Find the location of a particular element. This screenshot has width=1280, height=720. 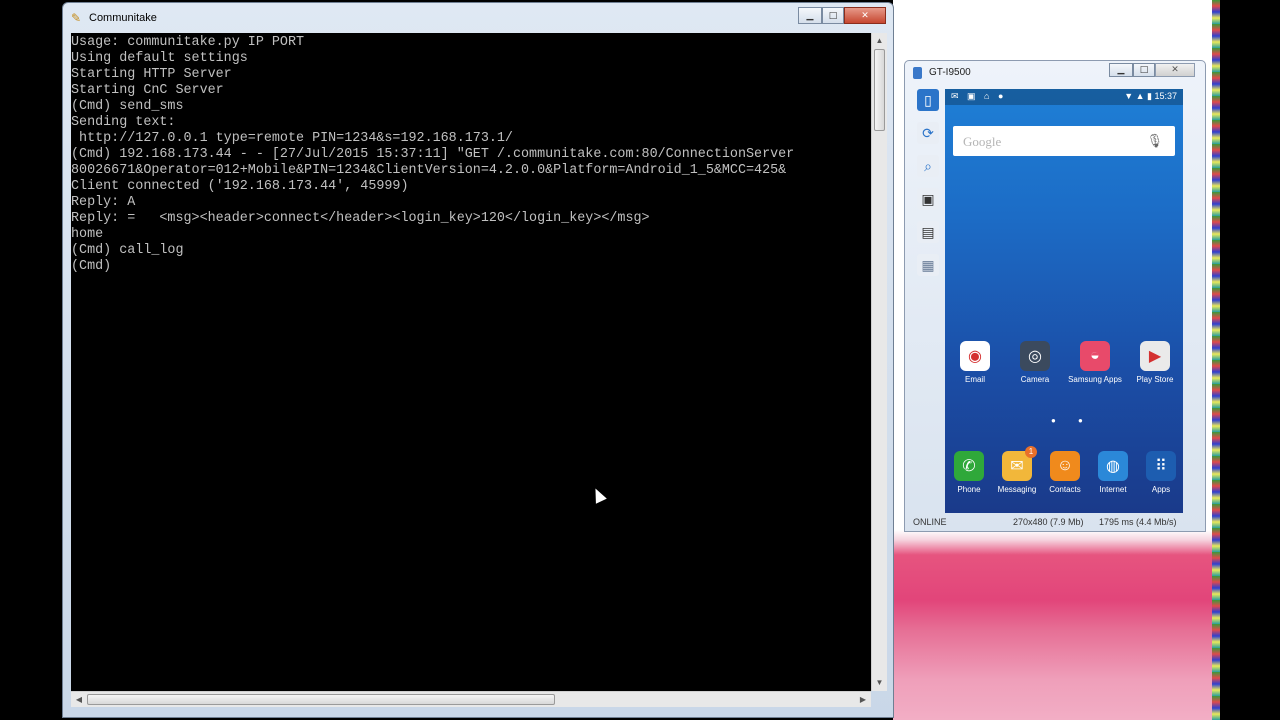

vertical-scrollbar: ▲ ▼ is located at coordinates (879, 362).